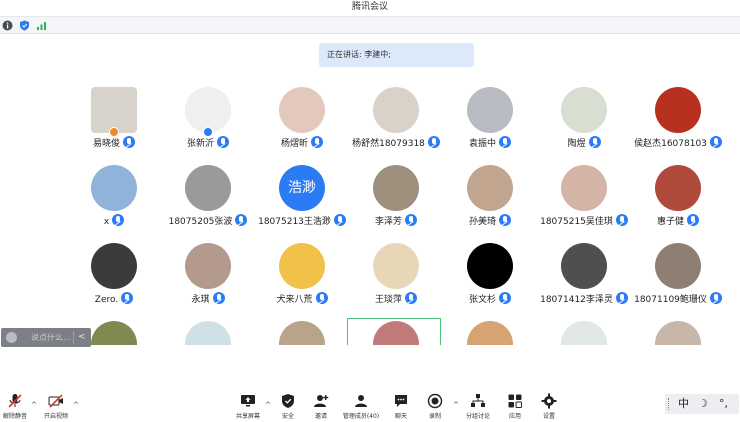  What do you see at coordinates (287, 416) in the screenshot?
I see `security-label: 安全` at bounding box center [287, 416].